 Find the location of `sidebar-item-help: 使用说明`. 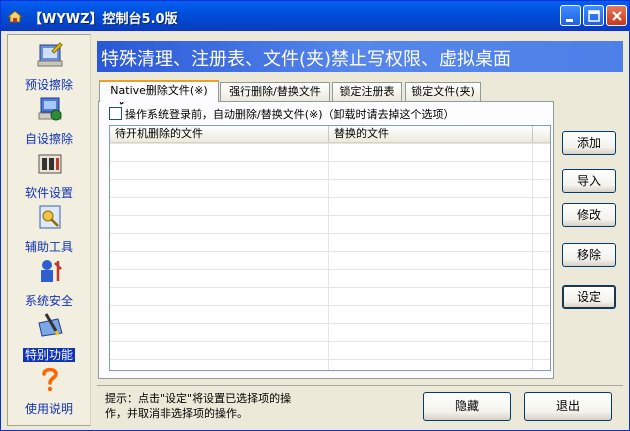

sidebar-item-help: 使用说明 is located at coordinates (49, 391).